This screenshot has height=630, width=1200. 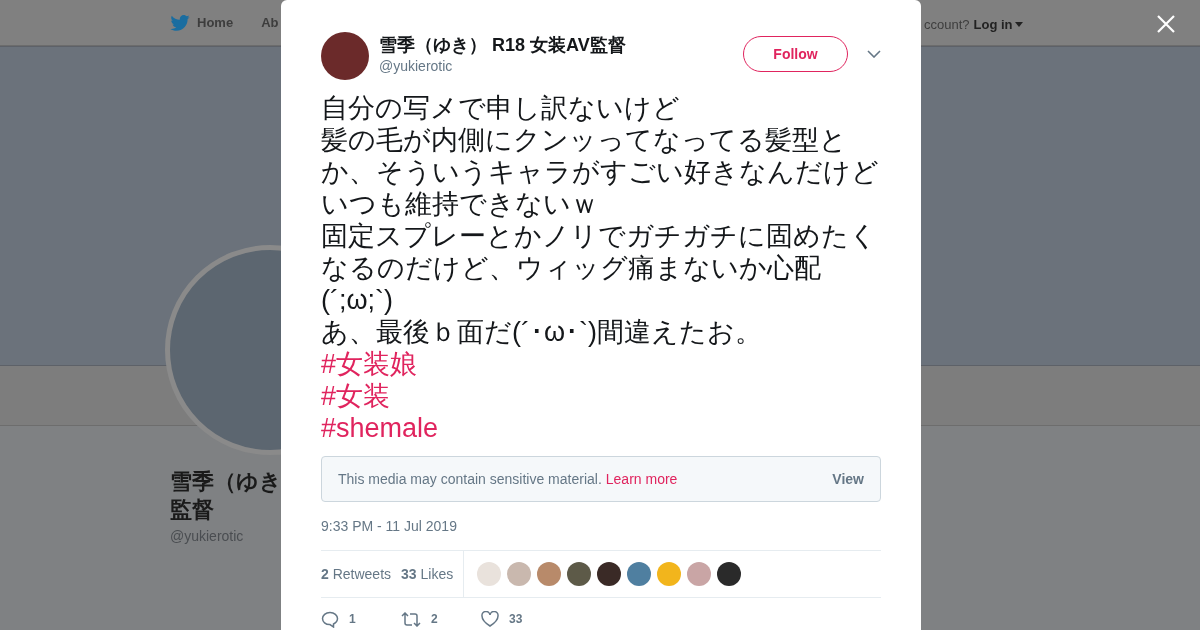 What do you see at coordinates (192, 510) in the screenshot?
I see `profile-name-line: 監督` at bounding box center [192, 510].